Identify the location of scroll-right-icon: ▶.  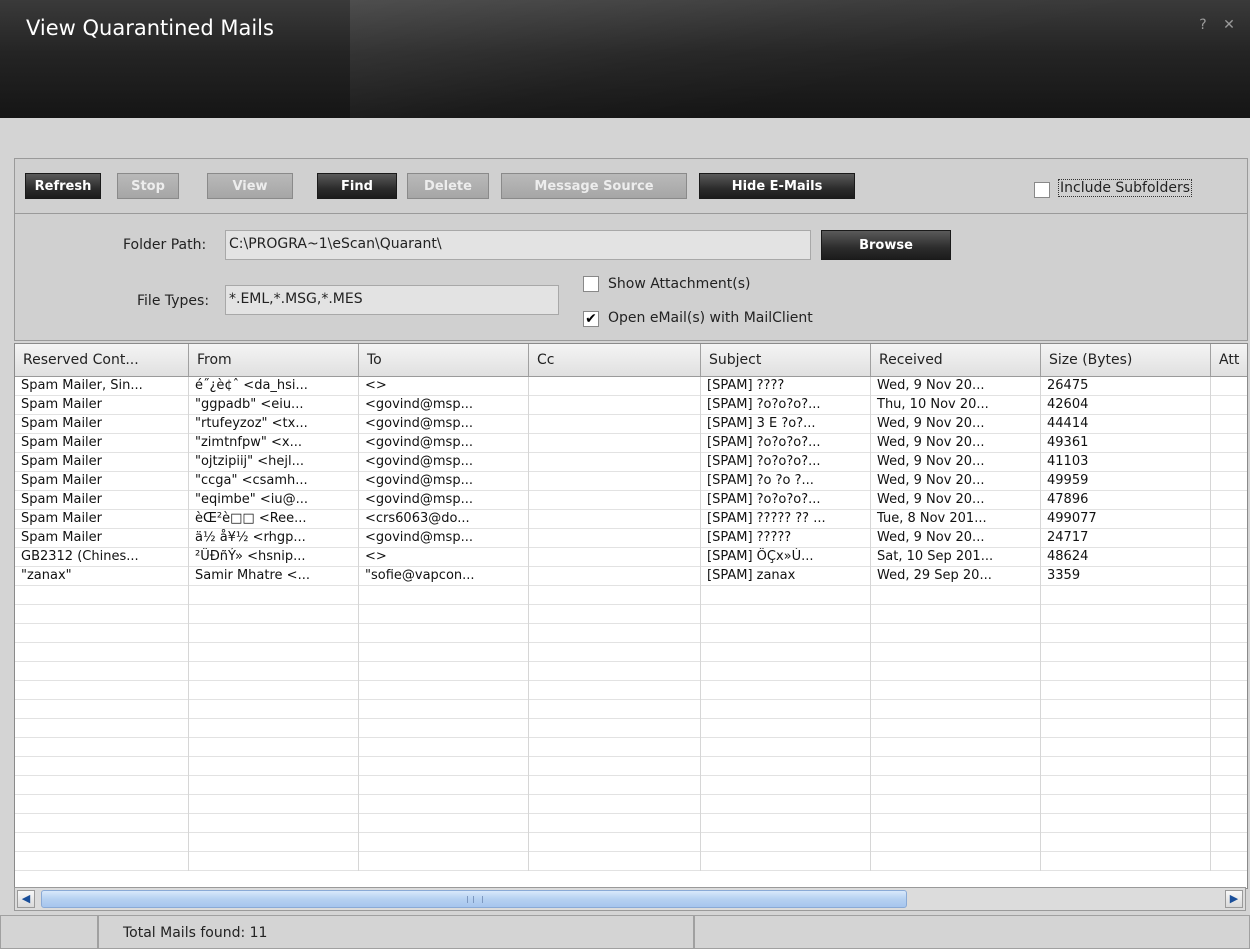
(1234, 899).